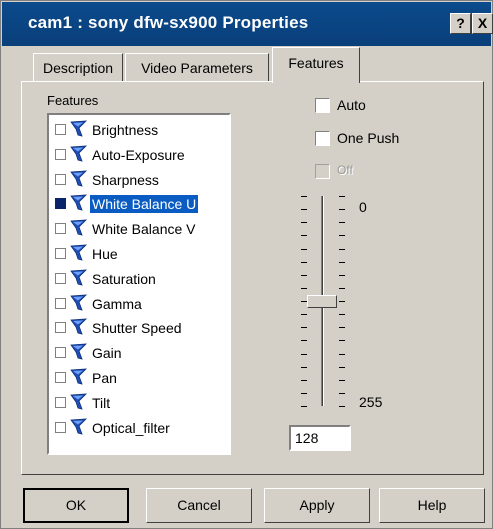 This screenshot has height=529, width=493. I want to click on off-checkbox-label: Off, so click(345, 170).